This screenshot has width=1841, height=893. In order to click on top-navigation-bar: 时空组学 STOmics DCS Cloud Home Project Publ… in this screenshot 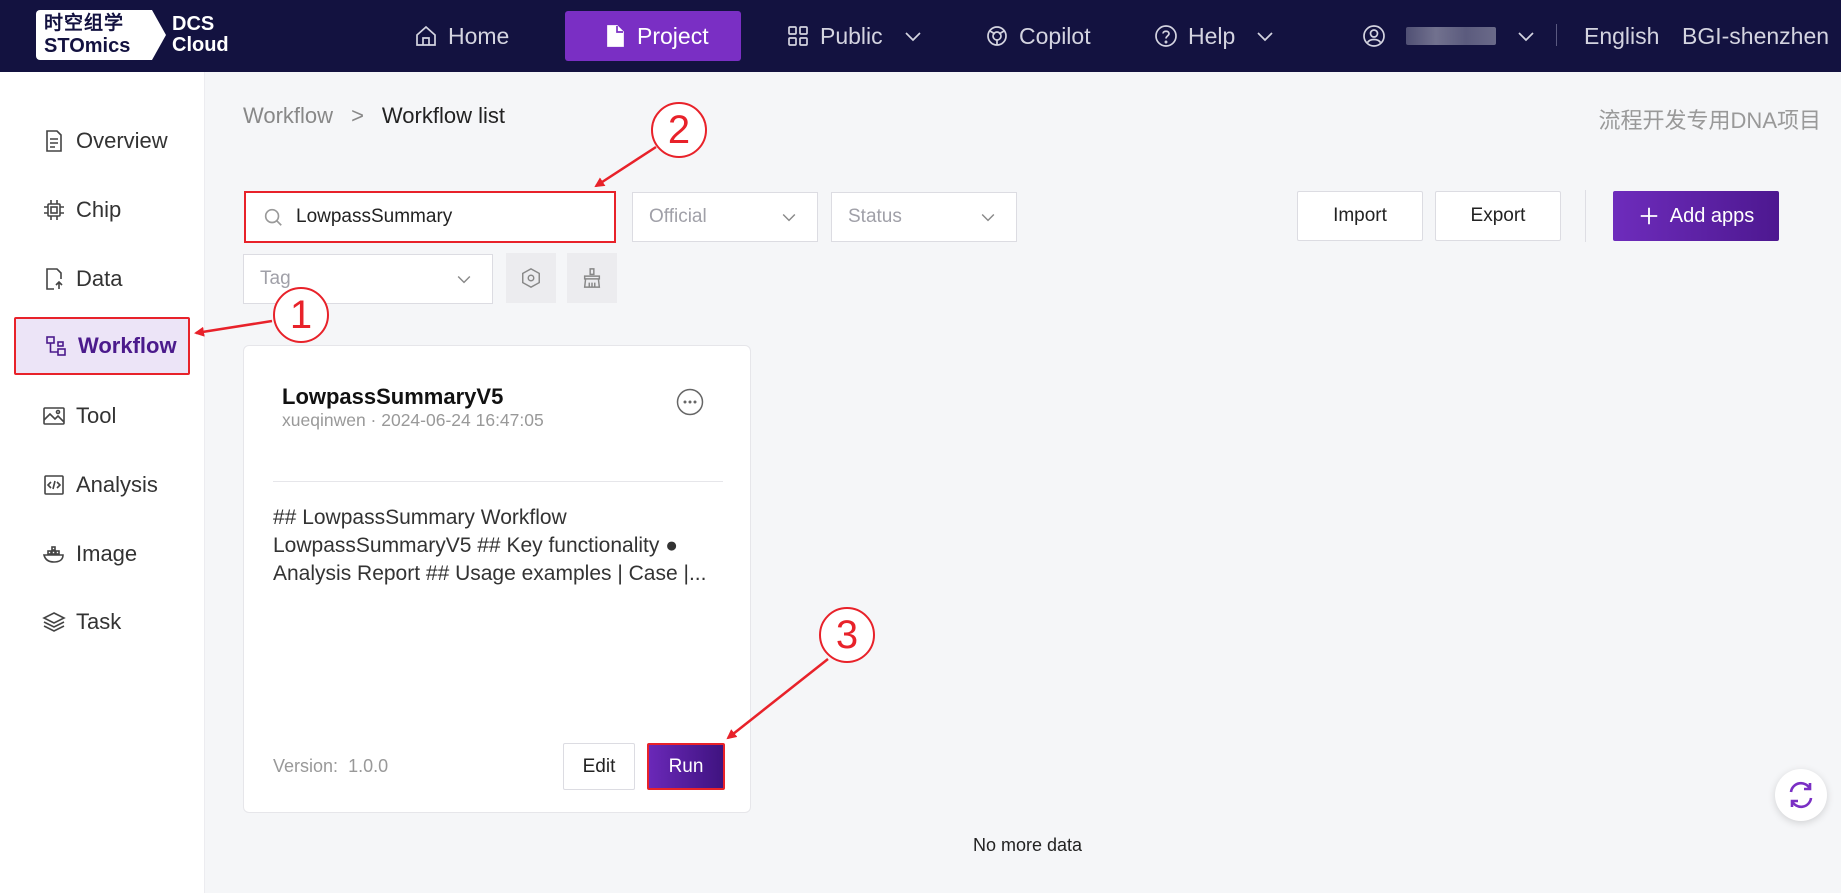, I will do `click(920, 36)`.